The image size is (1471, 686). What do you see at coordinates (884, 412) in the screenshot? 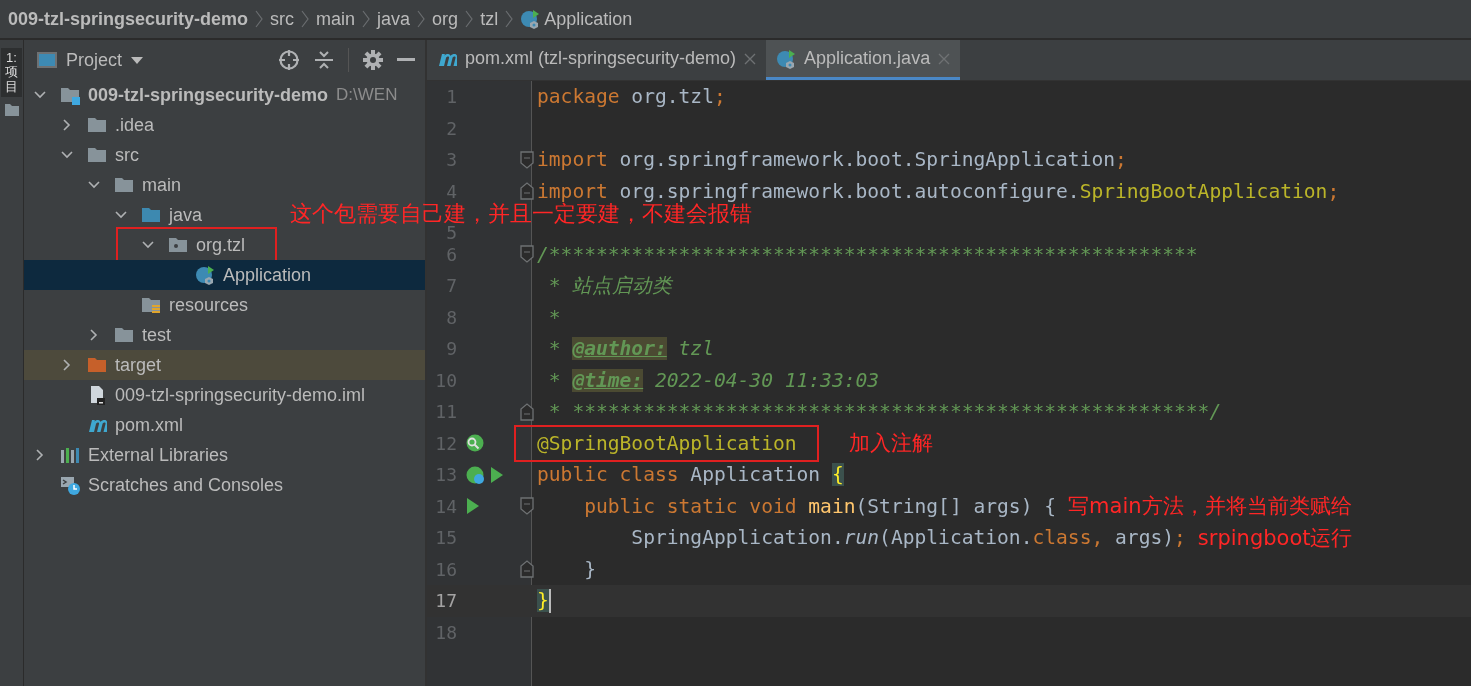
I see `code-line: * ******************************************************/` at bounding box center [884, 412].